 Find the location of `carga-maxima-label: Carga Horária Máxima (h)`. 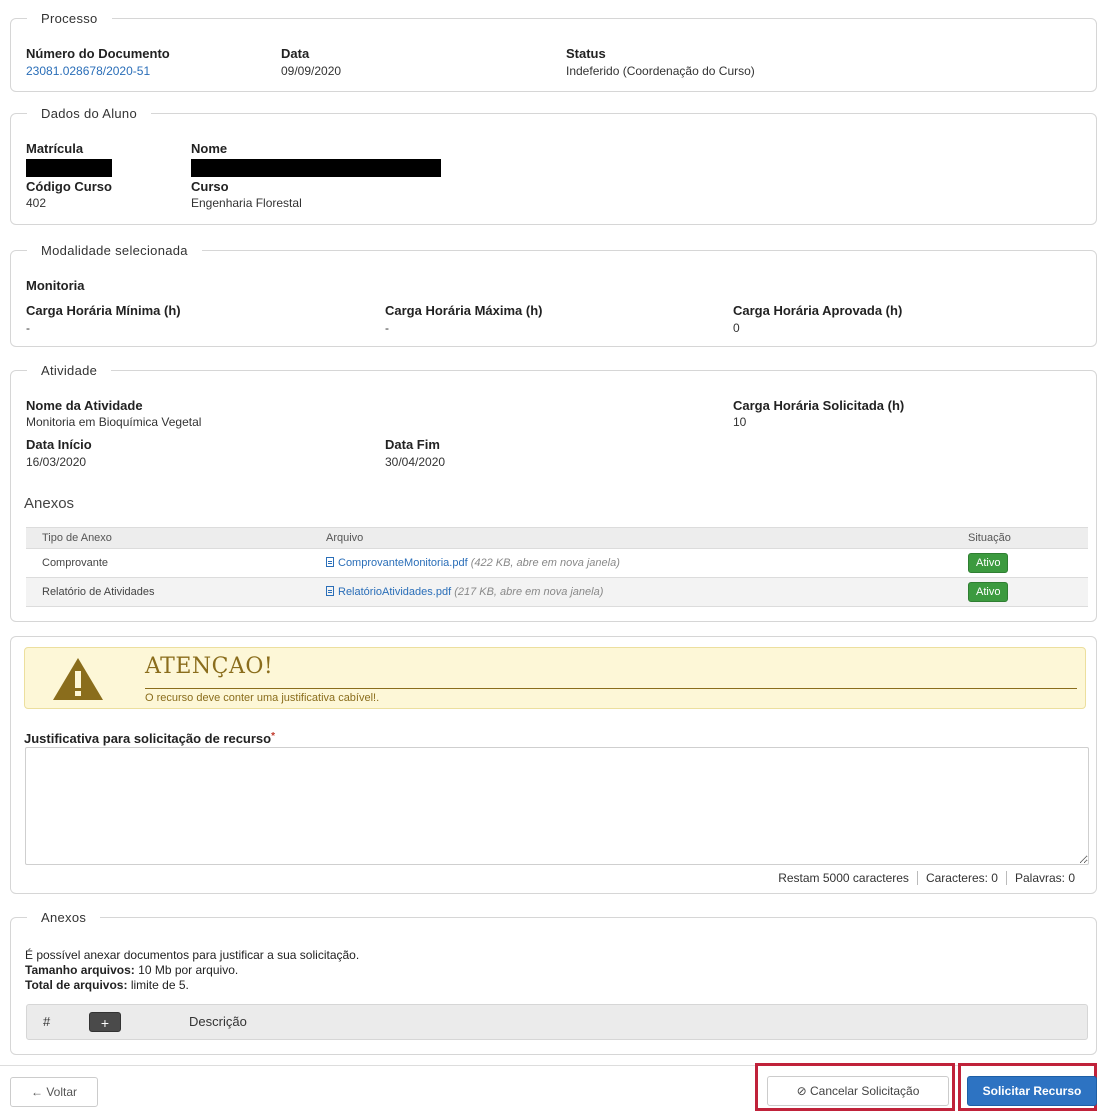

carga-maxima-label: Carga Horária Máxima (h) is located at coordinates (464, 310).